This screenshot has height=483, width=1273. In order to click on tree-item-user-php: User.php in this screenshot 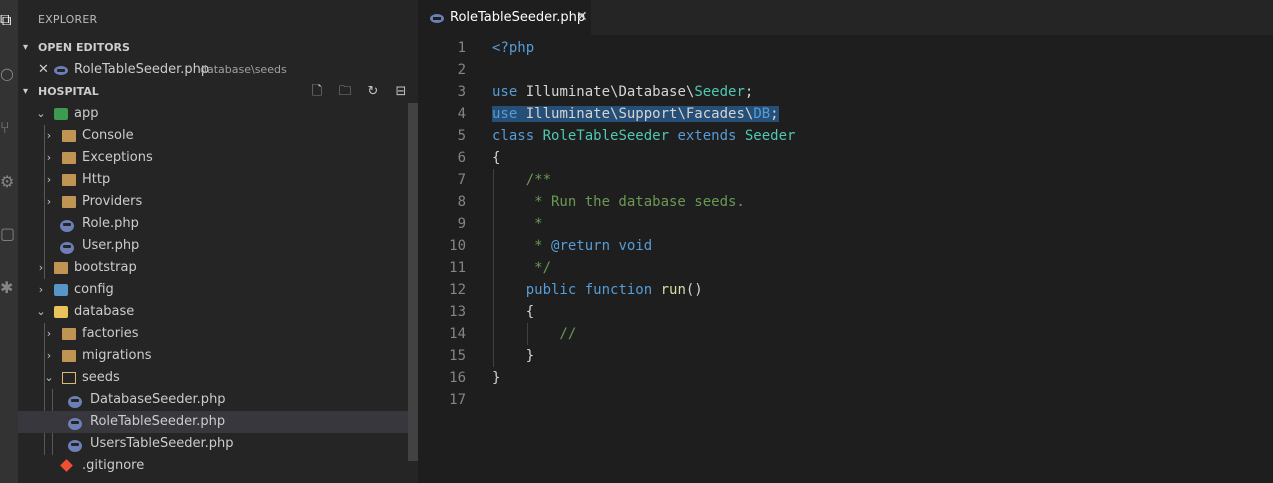, I will do `click(213, 246)`.